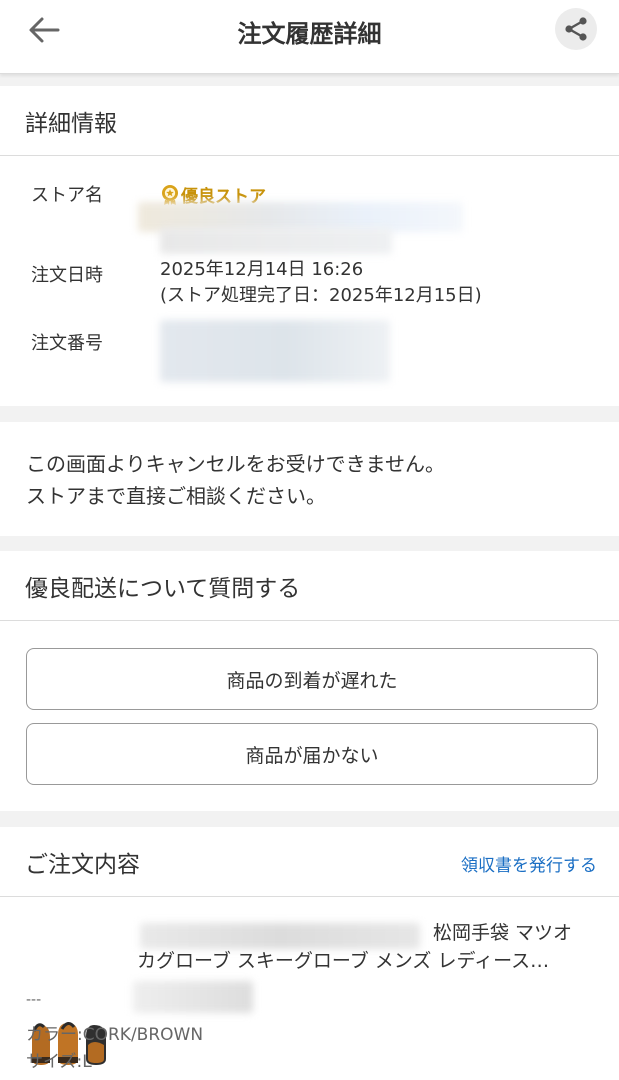 The width and height of the screenshot is (619, 1080). What do you see at coordinates (309, 206) in the screenshot?
I see `store-row: ストア名 優良ストア` at bounding box center [309, 206].